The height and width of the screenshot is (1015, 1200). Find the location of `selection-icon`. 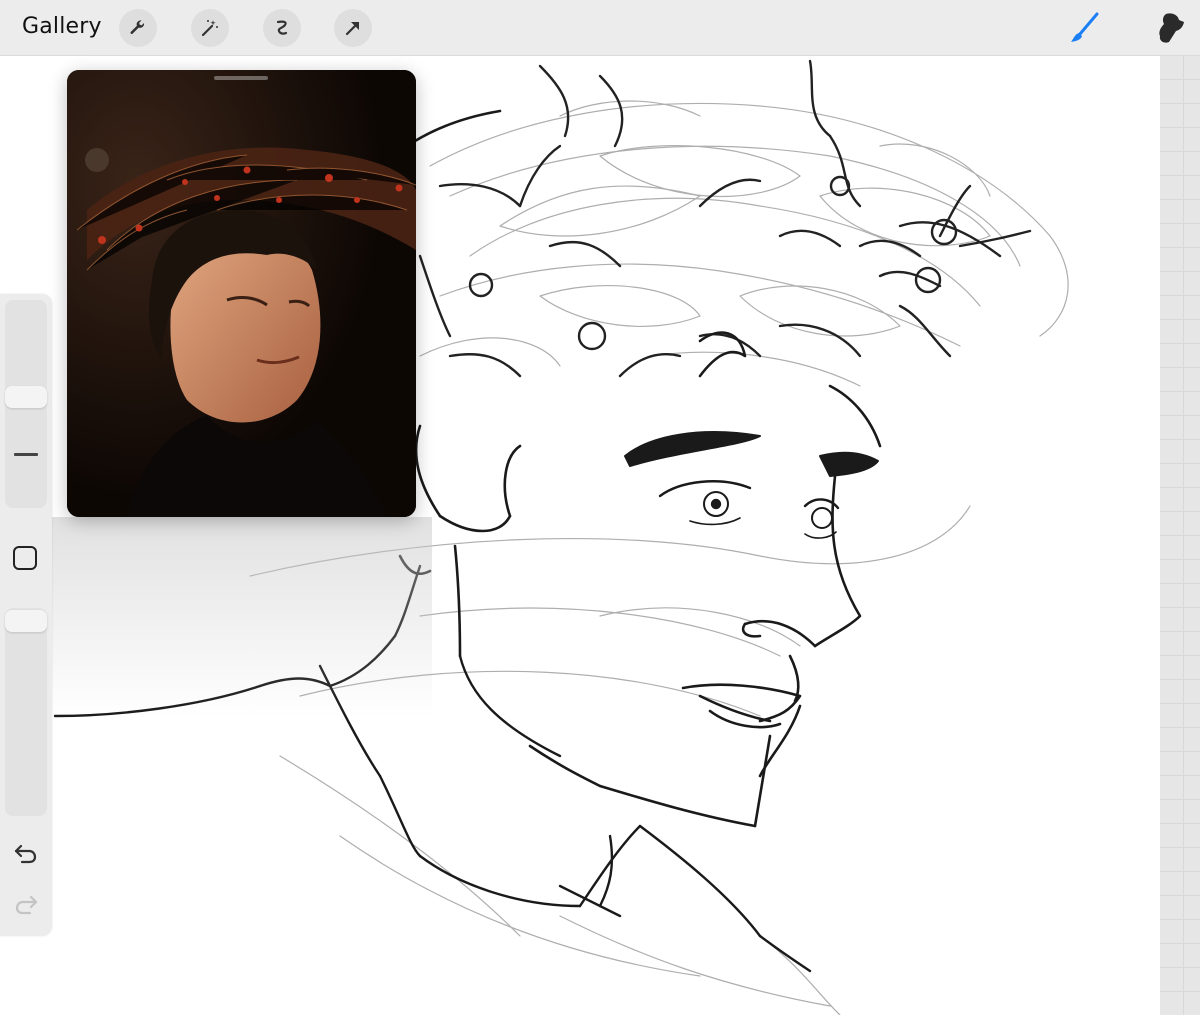

selection-icon is located at coordinates (282, 27).